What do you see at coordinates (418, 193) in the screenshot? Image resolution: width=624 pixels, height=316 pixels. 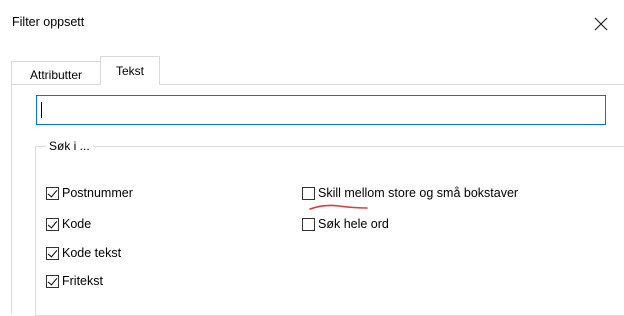 I see `checkbox-label: Skill mellom store og små bokstaver` at bounding box center [418, 193].